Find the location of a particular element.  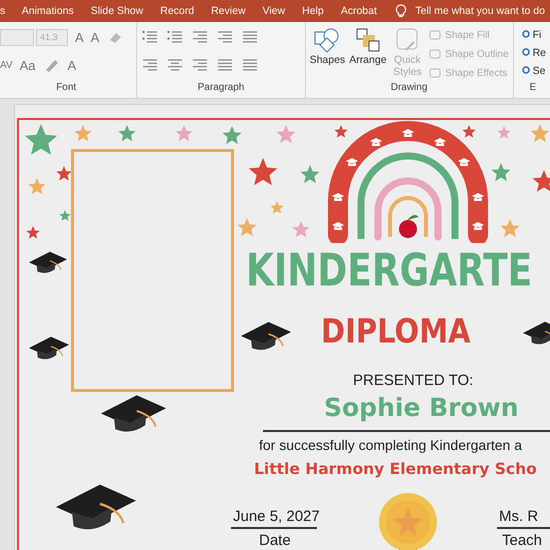

group-label: Font is located at coordinates (66, 88).